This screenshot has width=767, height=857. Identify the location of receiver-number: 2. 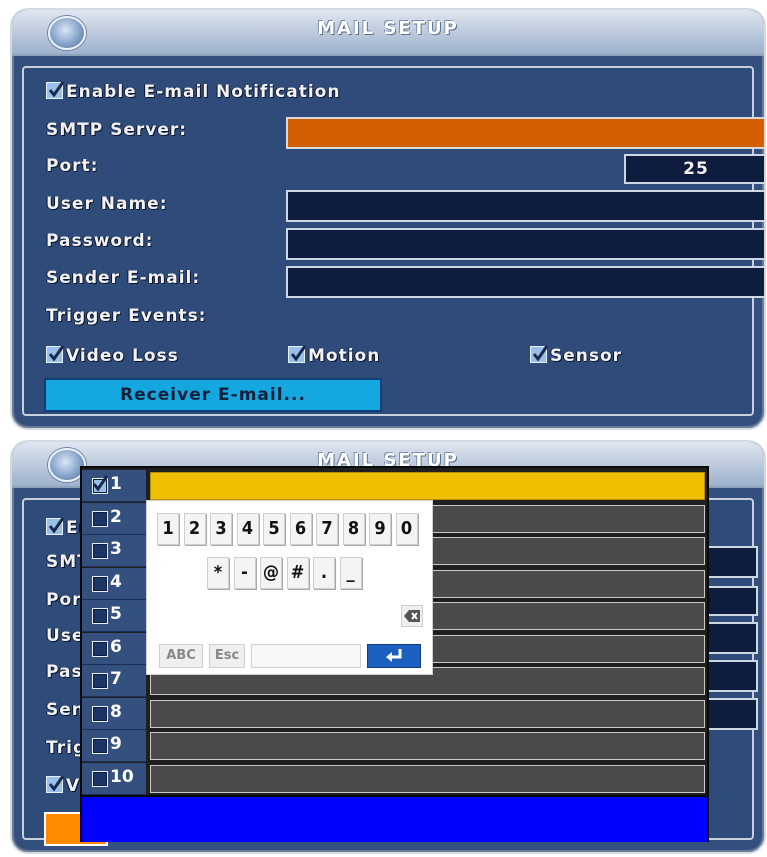
(116, 516).